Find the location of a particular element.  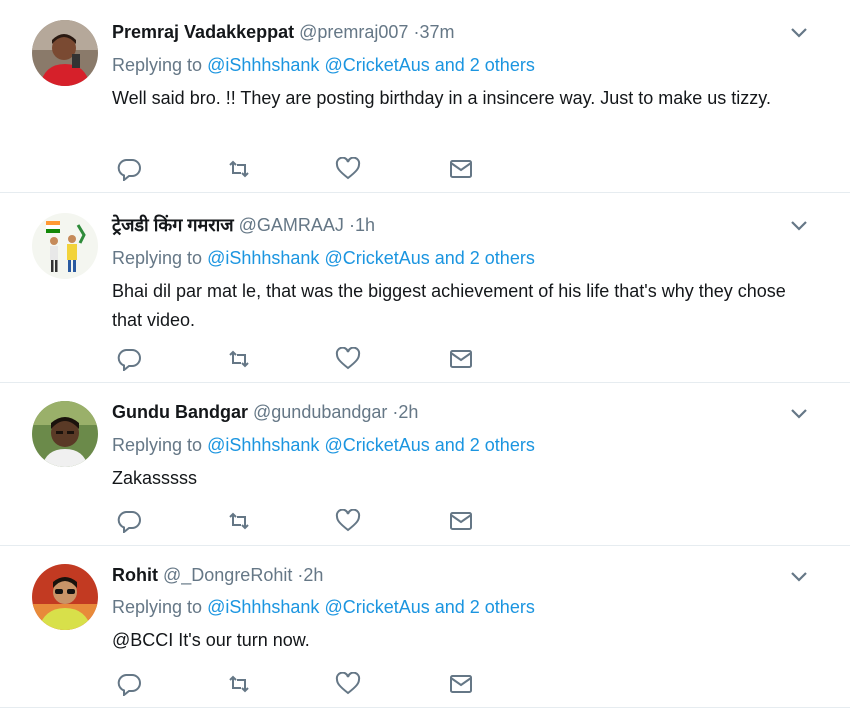

display-name: Premraj Vadakkeppat is located at coordinates (203, 32).